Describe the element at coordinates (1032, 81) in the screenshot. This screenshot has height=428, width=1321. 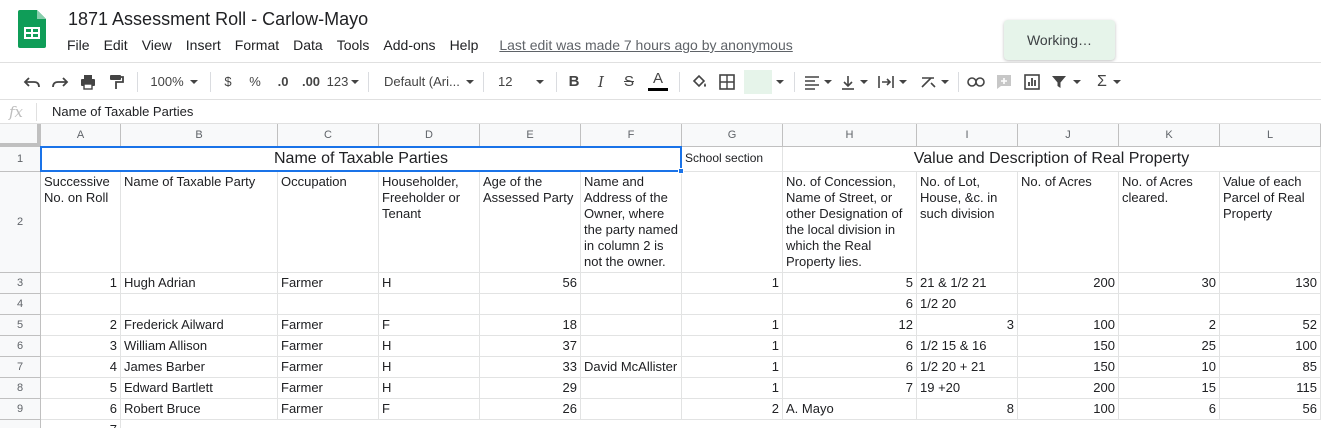
I see `insert-chart-icon` at that location.